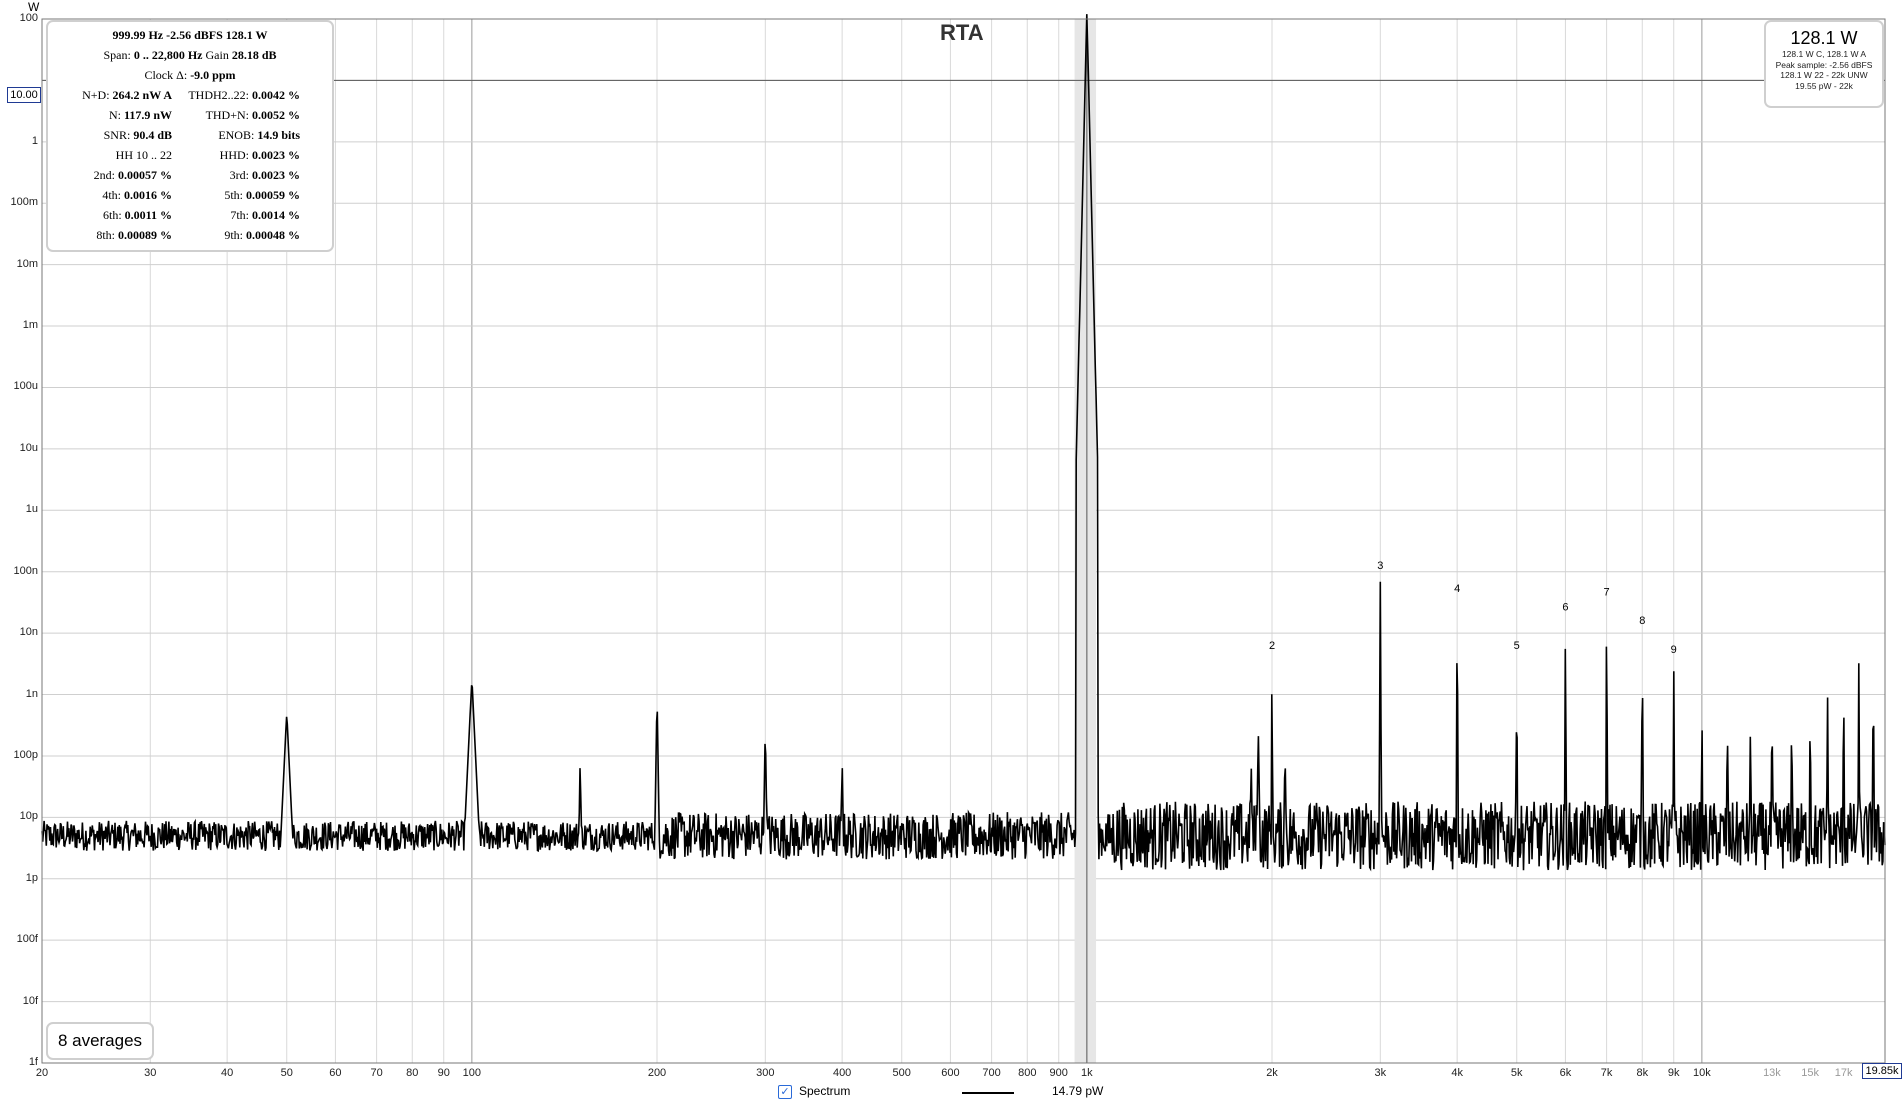  Describe the element at coordinates (265, 215) in the screenshot. I see `stat-right: 7th: 0.0014 %` at that location.